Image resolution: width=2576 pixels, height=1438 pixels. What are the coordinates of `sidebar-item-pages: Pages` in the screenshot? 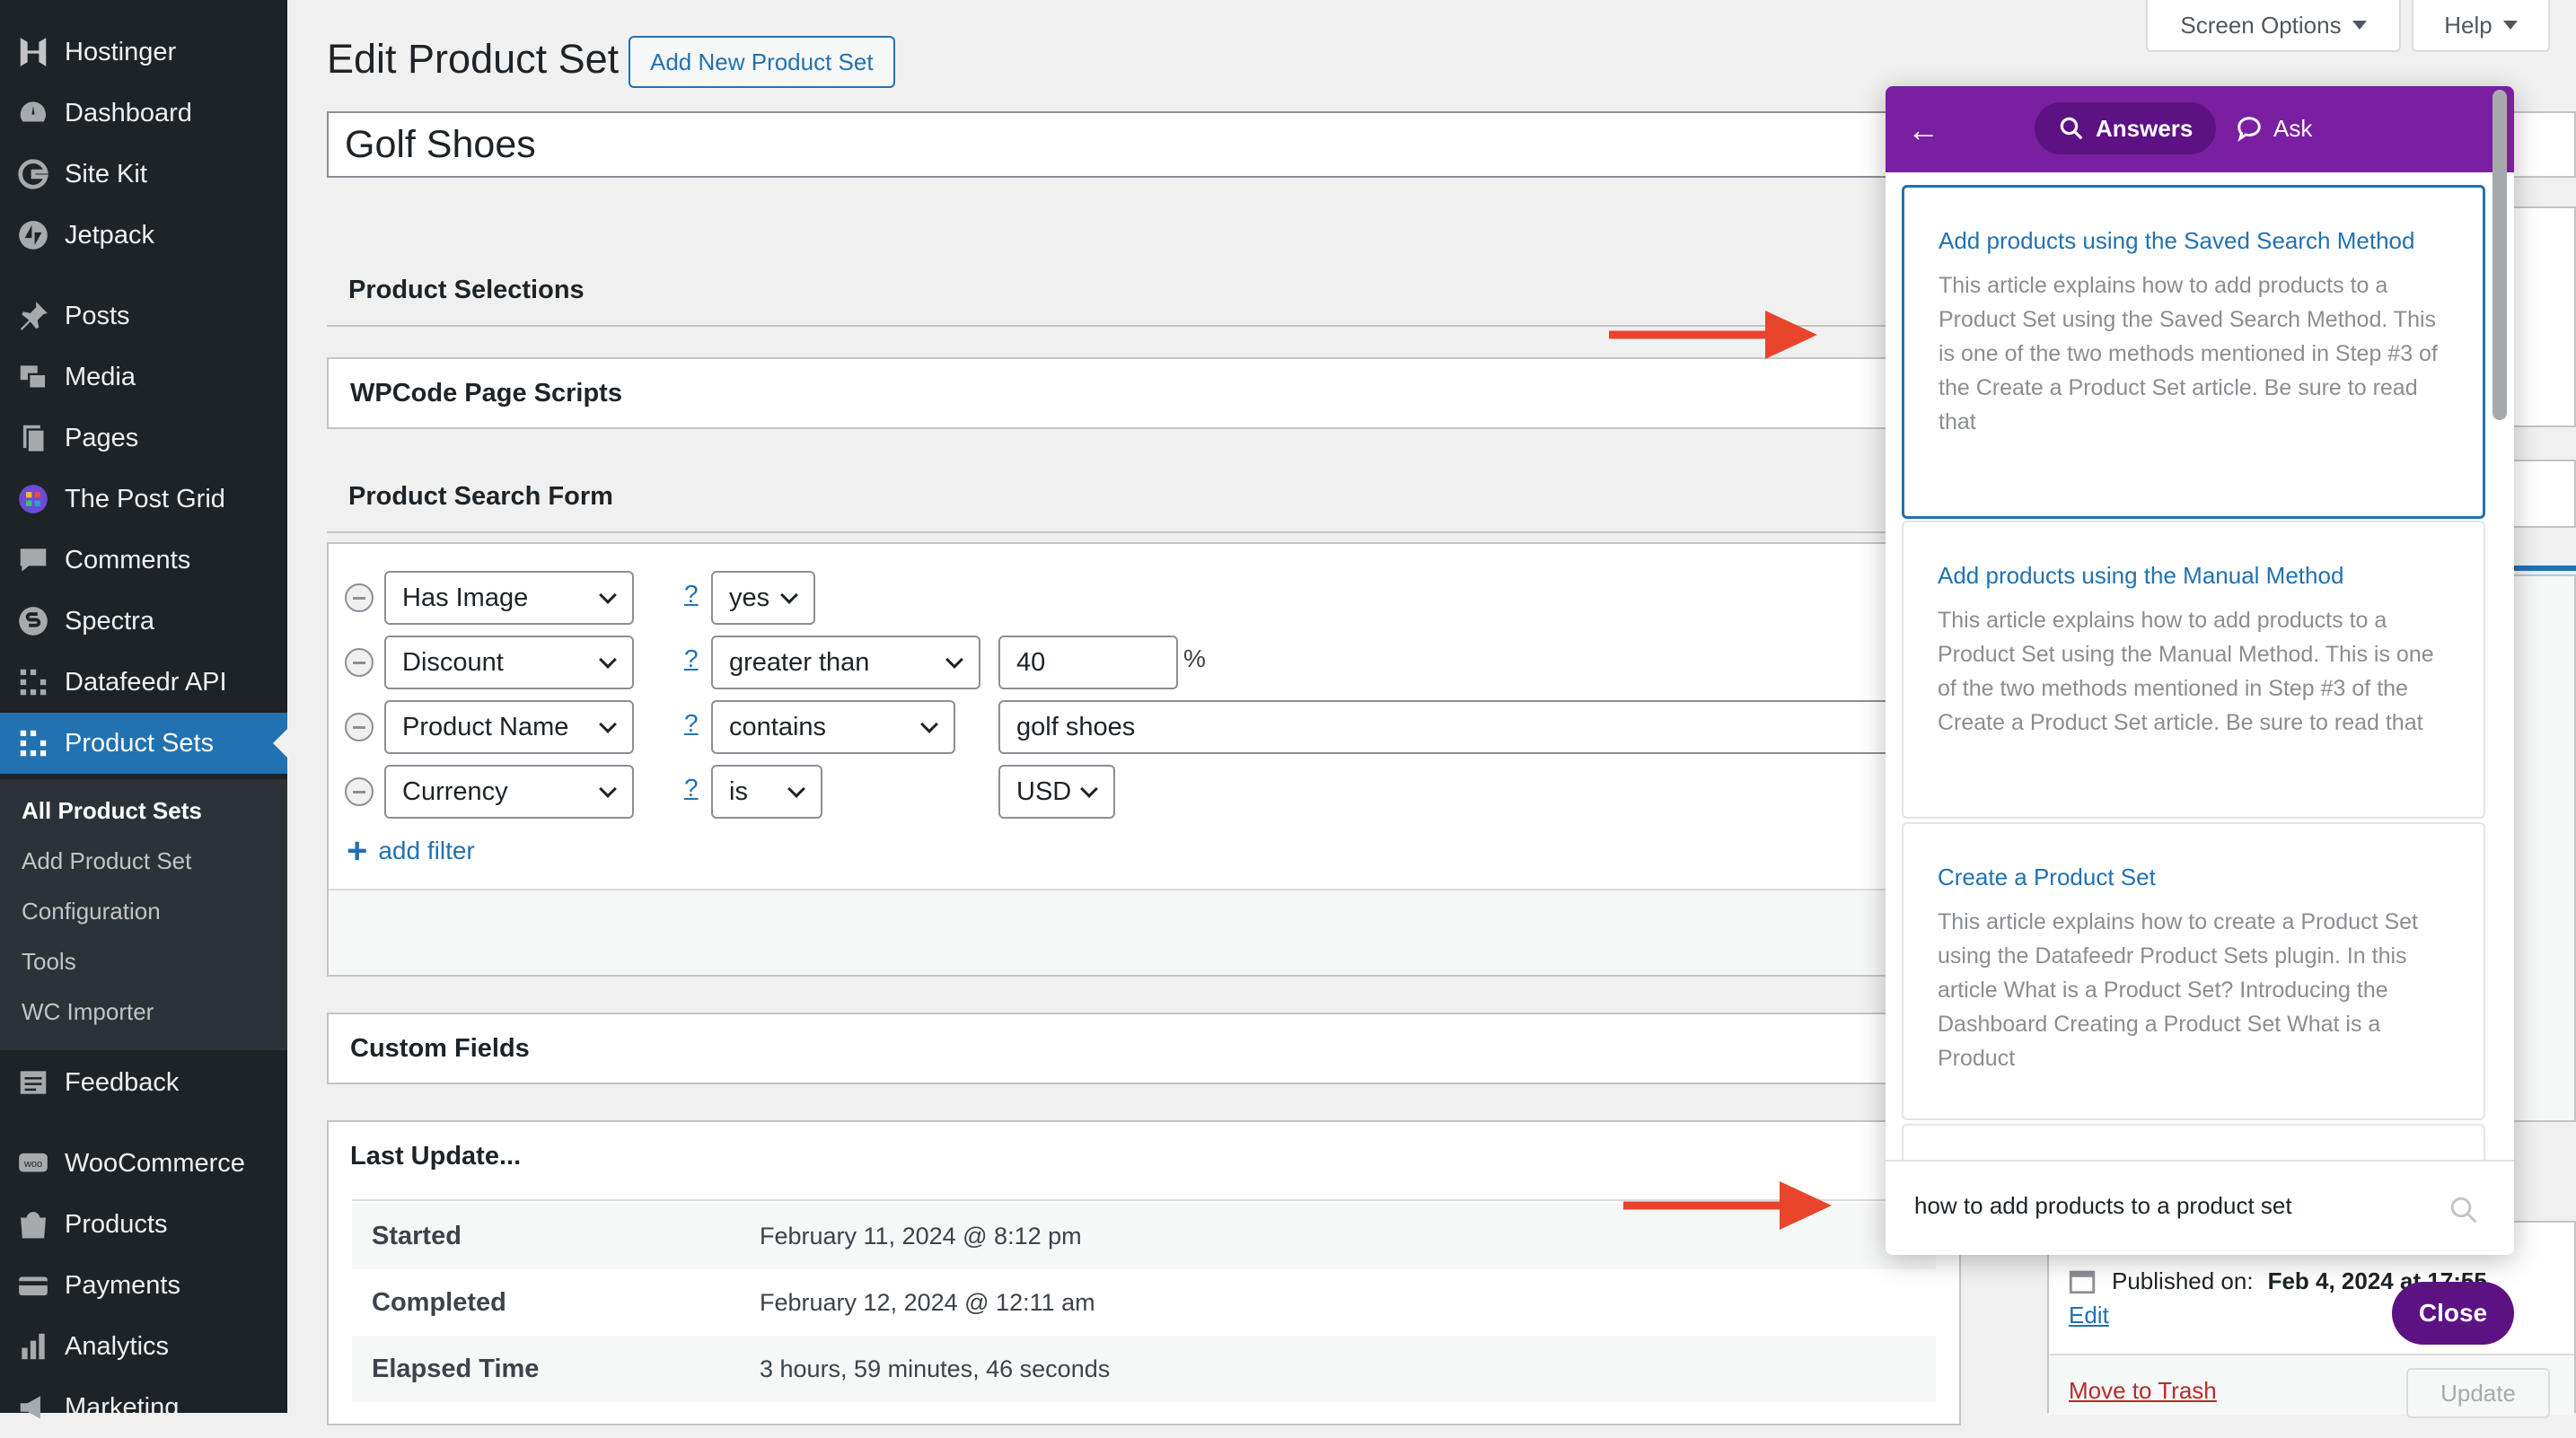 It's located at (143, 438).